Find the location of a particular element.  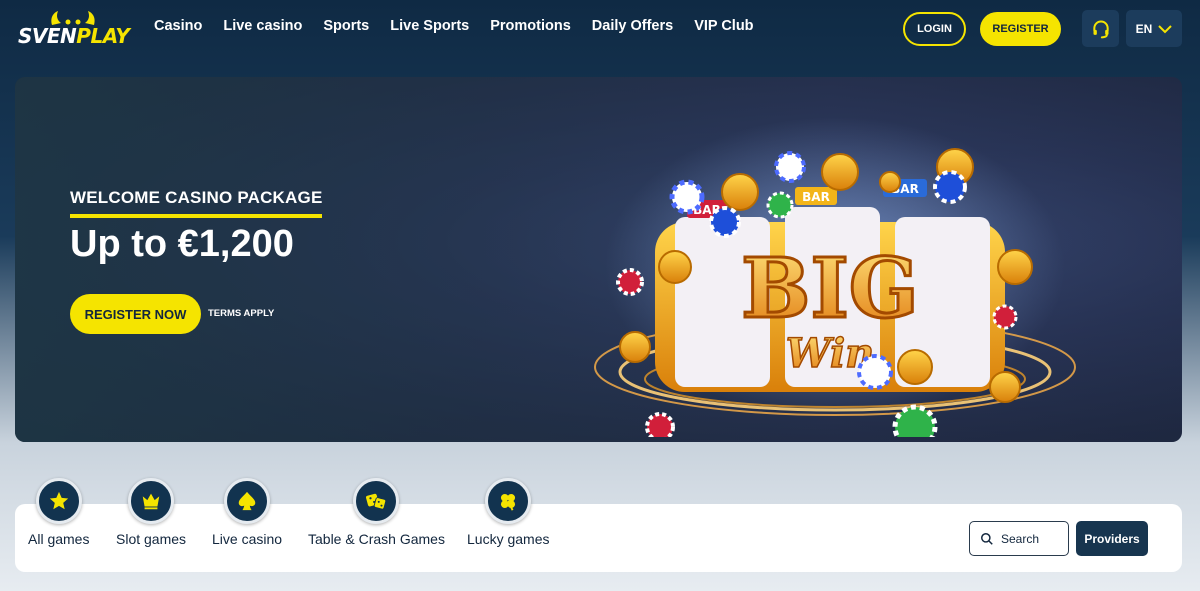

category-table-crash-games: Table & Crash Games is located at coordinates (376, 512).